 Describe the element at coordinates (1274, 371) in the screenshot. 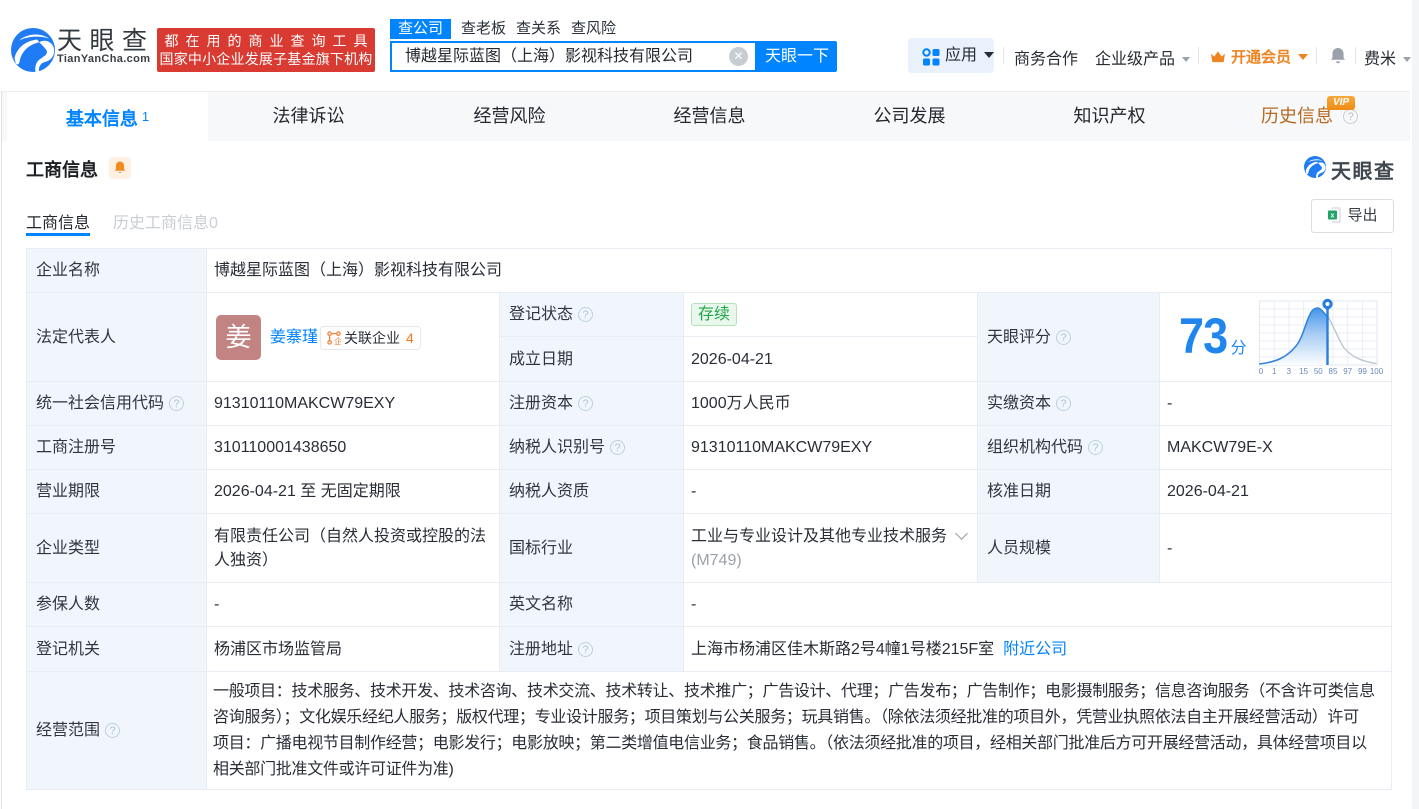

I see `svg-text: 1` at that location.